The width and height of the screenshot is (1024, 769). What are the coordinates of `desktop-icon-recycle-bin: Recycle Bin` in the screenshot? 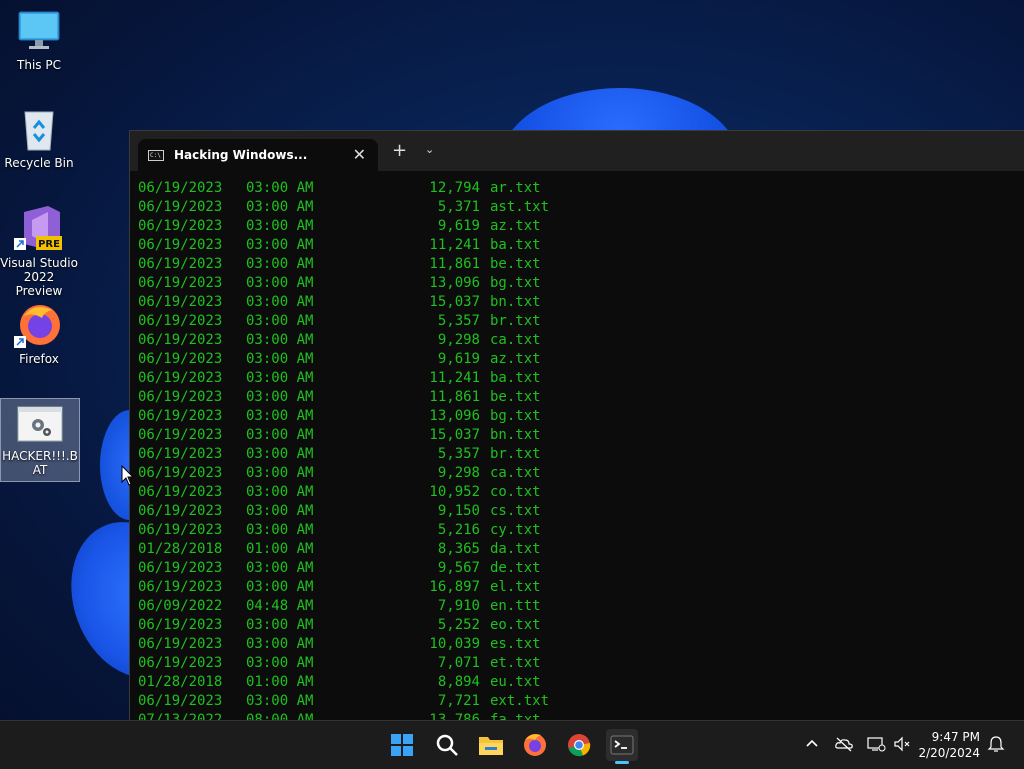 It's located at (39, 138).